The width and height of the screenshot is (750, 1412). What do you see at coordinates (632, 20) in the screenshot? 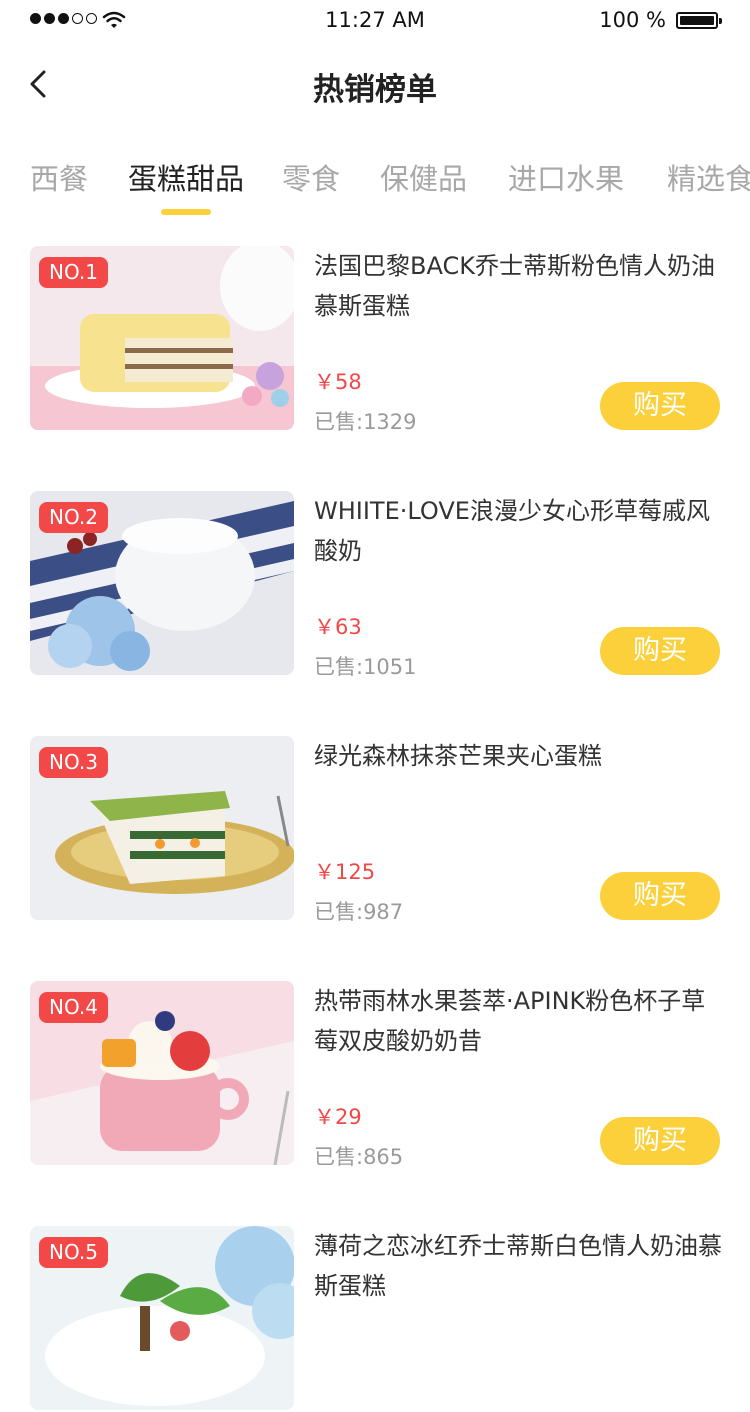
I see `battery-percent: 100 %` at bounding box center [632, 20].